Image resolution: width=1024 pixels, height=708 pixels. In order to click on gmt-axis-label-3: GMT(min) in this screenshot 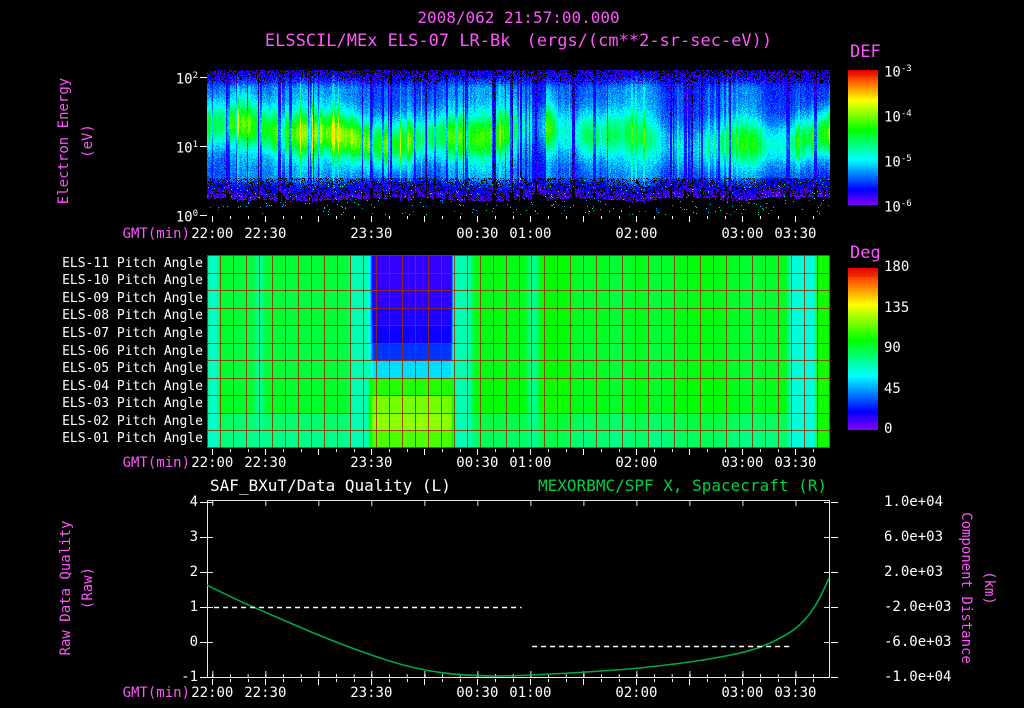, I will do `click(156, 693)`.